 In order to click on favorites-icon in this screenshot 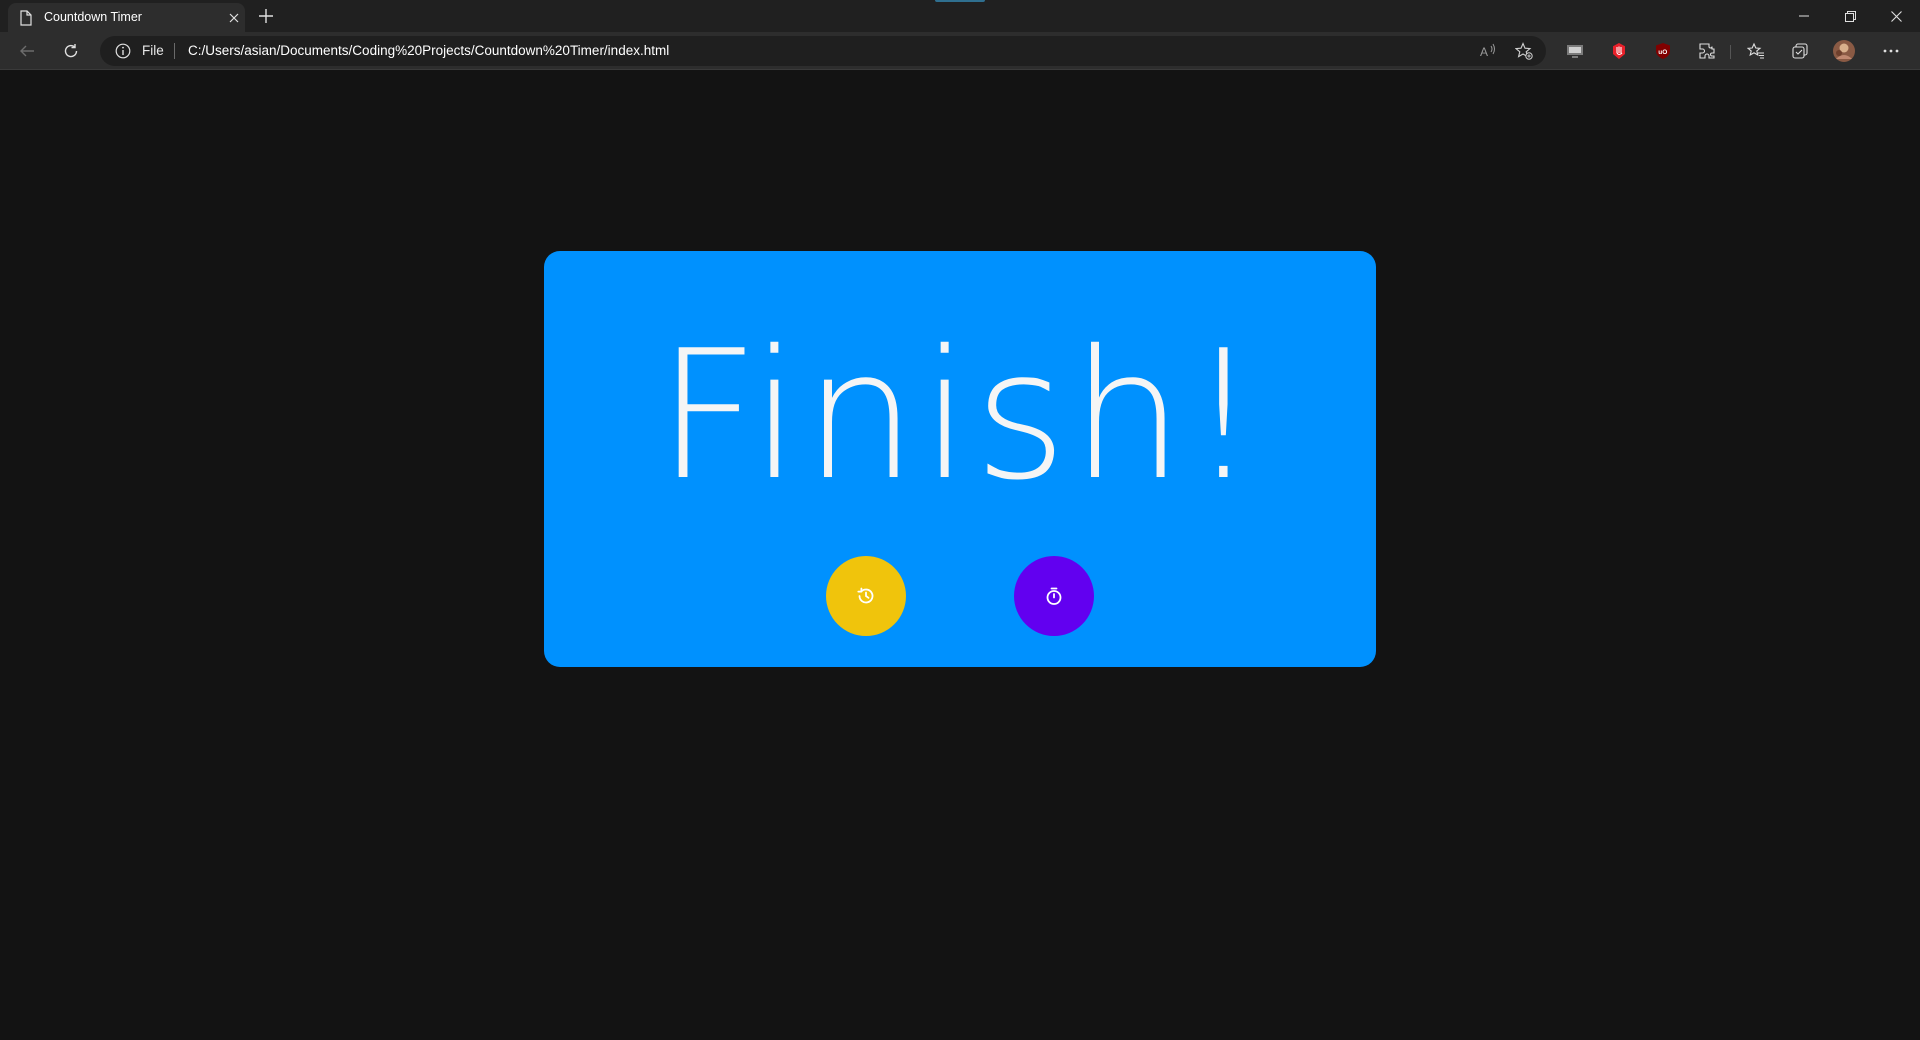, I will do `click(1756, 51)`.